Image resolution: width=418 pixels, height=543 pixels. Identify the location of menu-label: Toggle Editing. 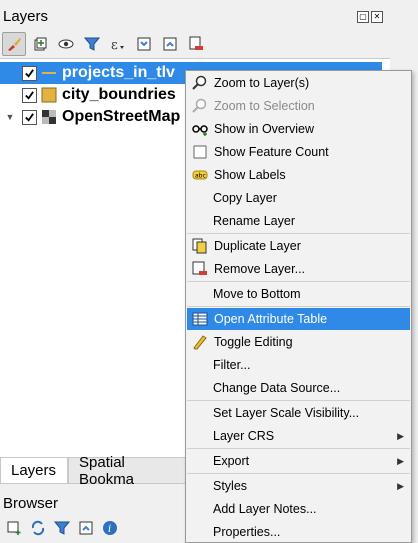
(253, 342).